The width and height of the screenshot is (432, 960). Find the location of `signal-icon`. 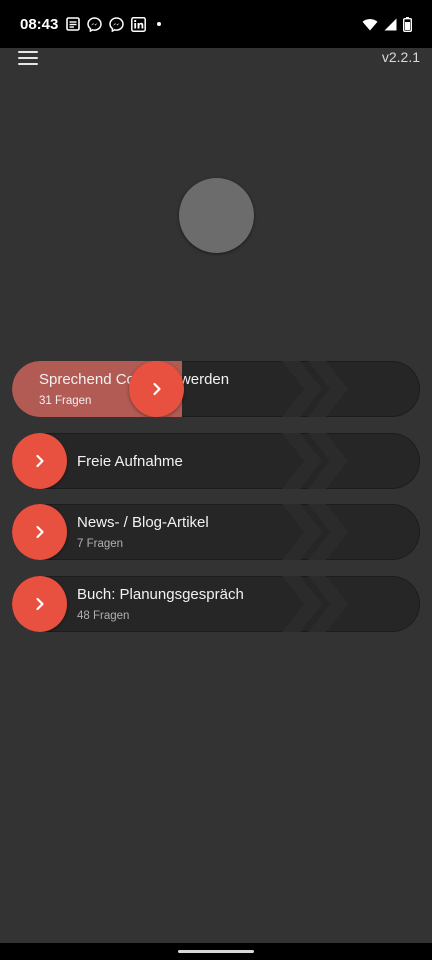

signal-icon is located at coordinates (390, 24).